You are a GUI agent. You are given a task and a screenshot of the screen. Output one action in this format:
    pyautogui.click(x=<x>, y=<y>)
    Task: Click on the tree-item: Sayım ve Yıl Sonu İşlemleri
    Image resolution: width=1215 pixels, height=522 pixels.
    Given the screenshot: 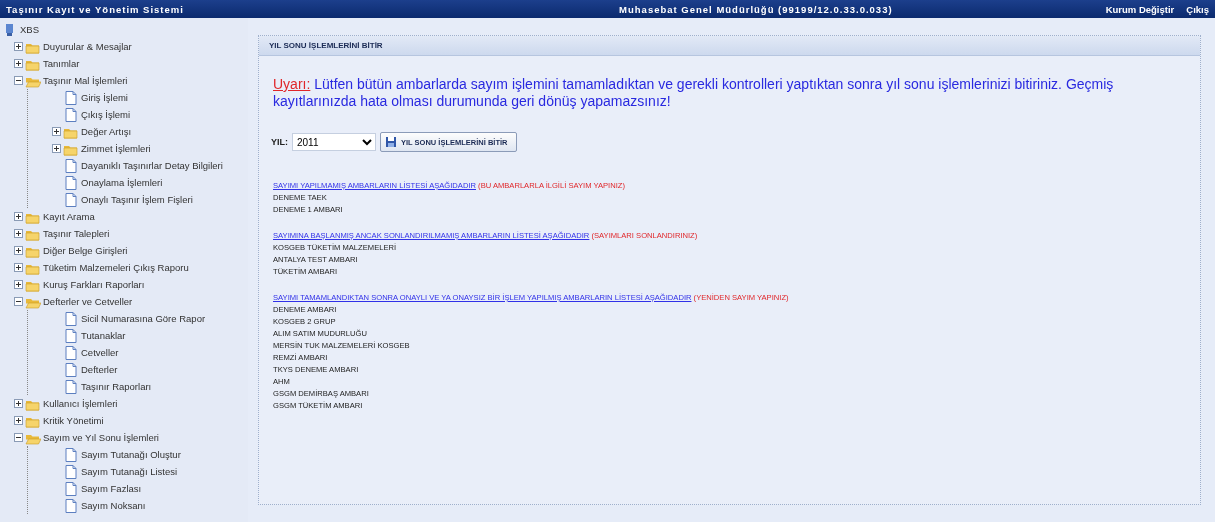 What is the action you would take?
    pyautogui.click(x=101, y=437)
    